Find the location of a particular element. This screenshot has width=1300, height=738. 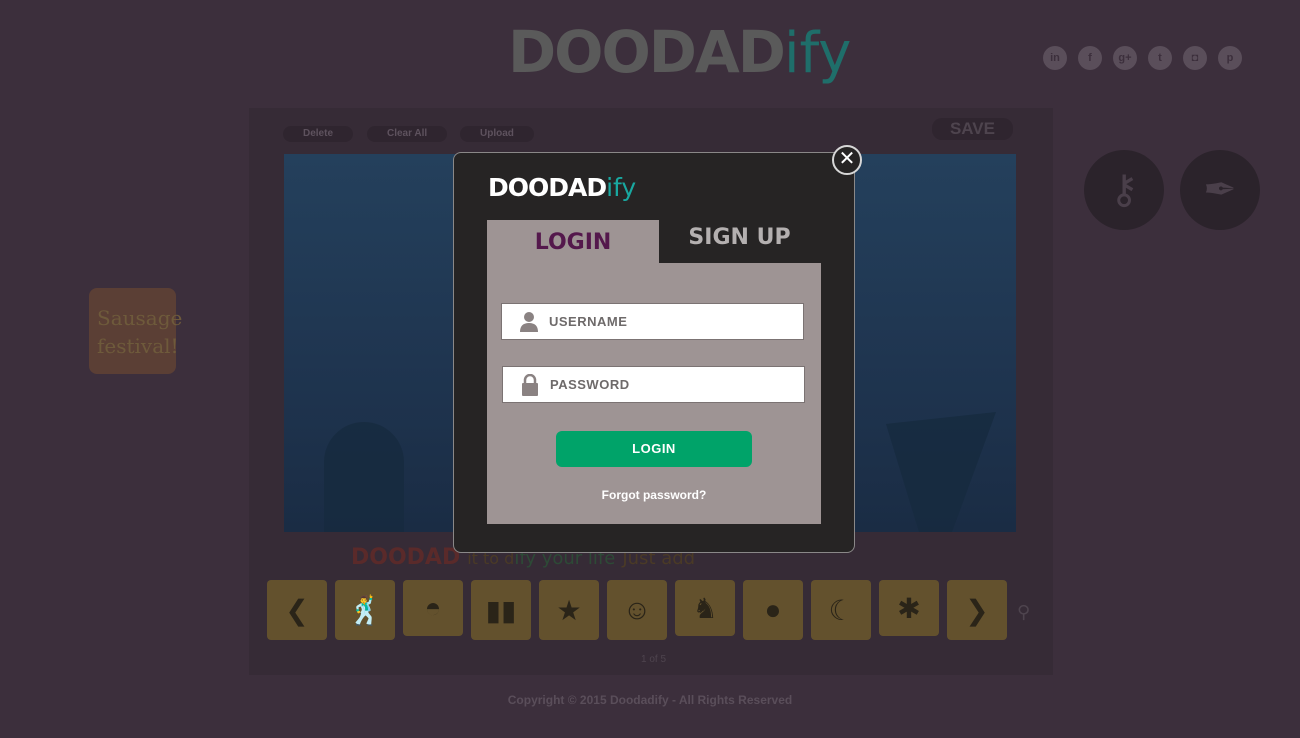

alien-icon: ☺ is located at coordinates (637, 609).